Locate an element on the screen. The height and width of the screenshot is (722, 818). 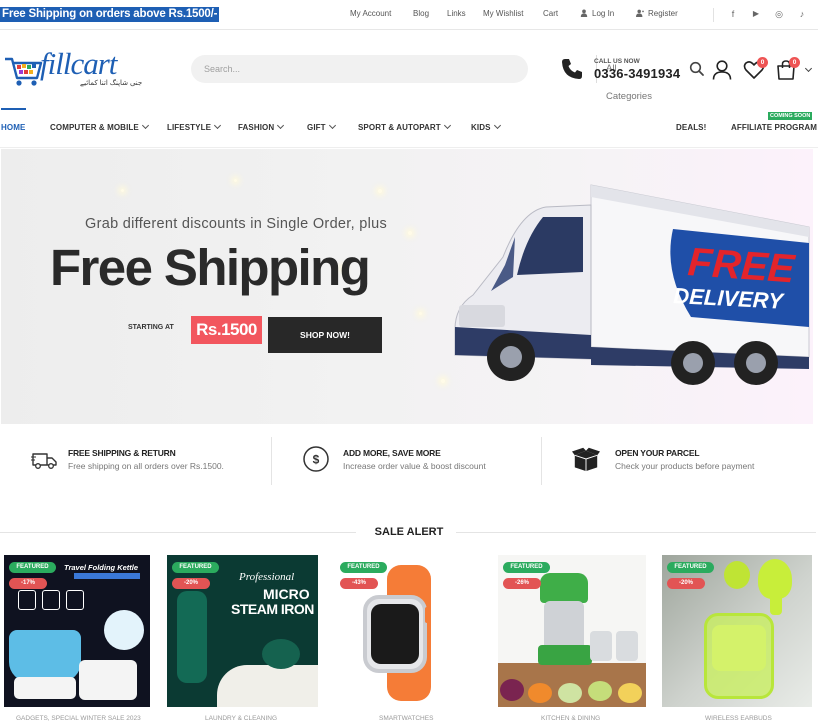
nav-item-home: HOME is located at coordinates (13, 127).